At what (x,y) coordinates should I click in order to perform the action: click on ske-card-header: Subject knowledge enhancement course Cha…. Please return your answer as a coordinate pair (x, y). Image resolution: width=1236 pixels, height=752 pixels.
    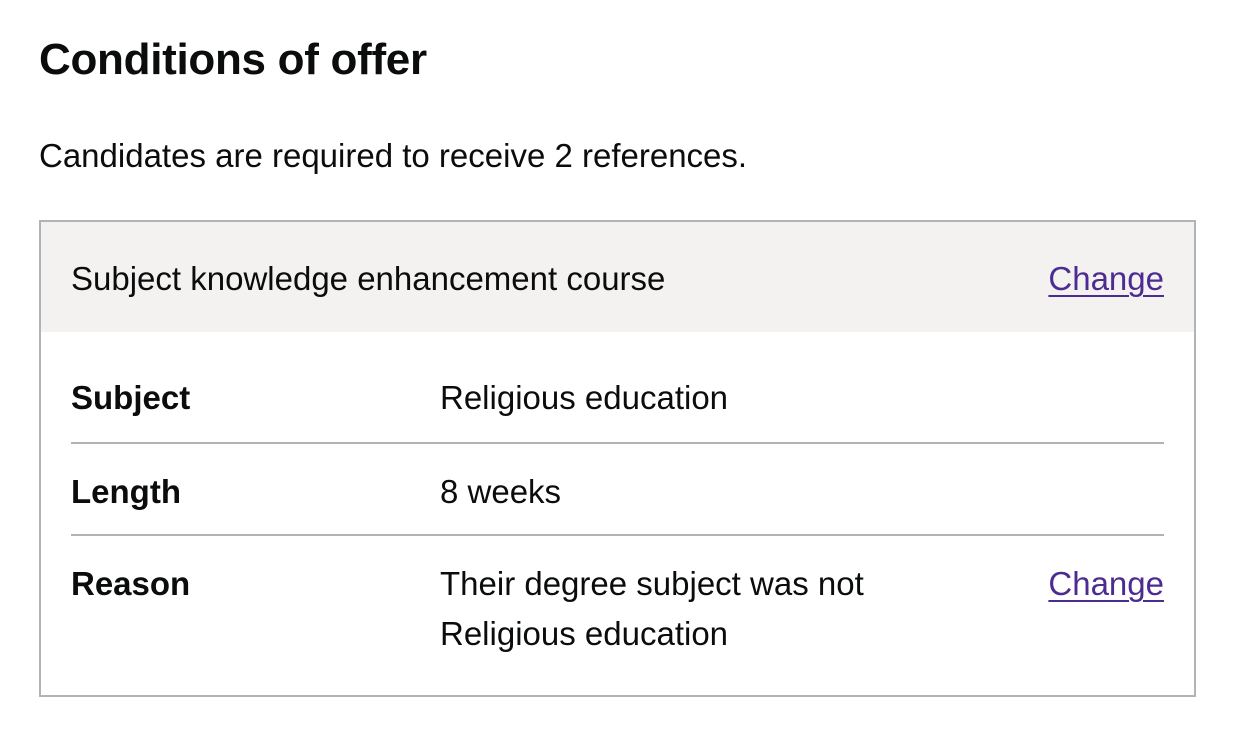
    Looking at the image, I should click on (617, 277).